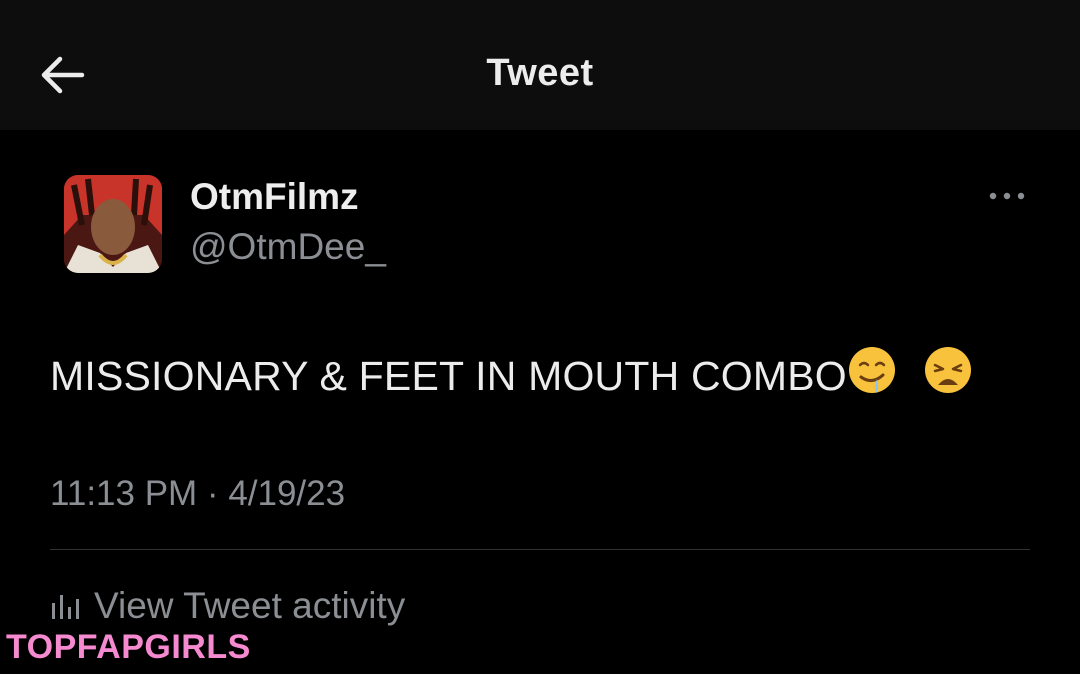 The height and width of the screenshot is (674, 1080). What do you see at coordinates (128, 647) in the screenshot?
I see `watermark-logo: TOPFAPGIRLS` at bounding box center [128, 647].